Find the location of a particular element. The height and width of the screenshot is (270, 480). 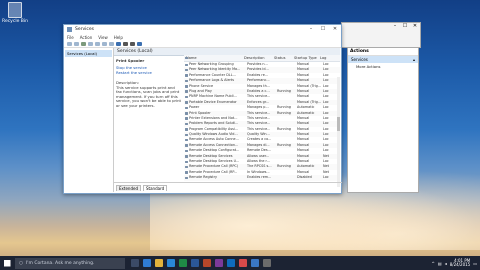

back-icon is located at coordinates (69, 43).